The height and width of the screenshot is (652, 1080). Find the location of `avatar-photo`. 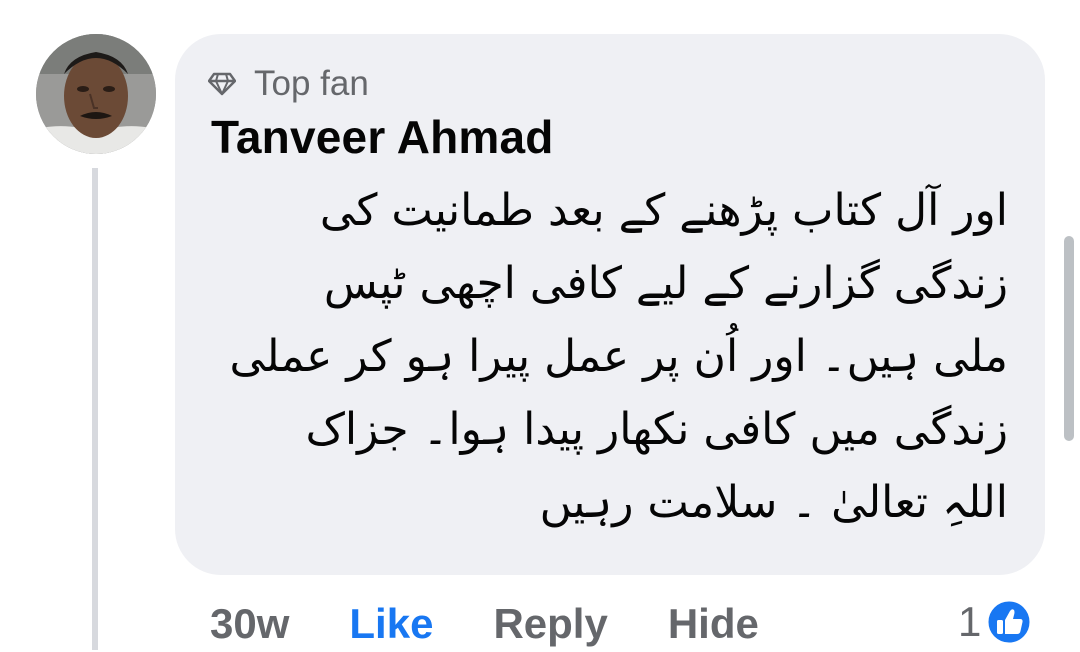

avatar-photo is located at coordinates (96, 94).